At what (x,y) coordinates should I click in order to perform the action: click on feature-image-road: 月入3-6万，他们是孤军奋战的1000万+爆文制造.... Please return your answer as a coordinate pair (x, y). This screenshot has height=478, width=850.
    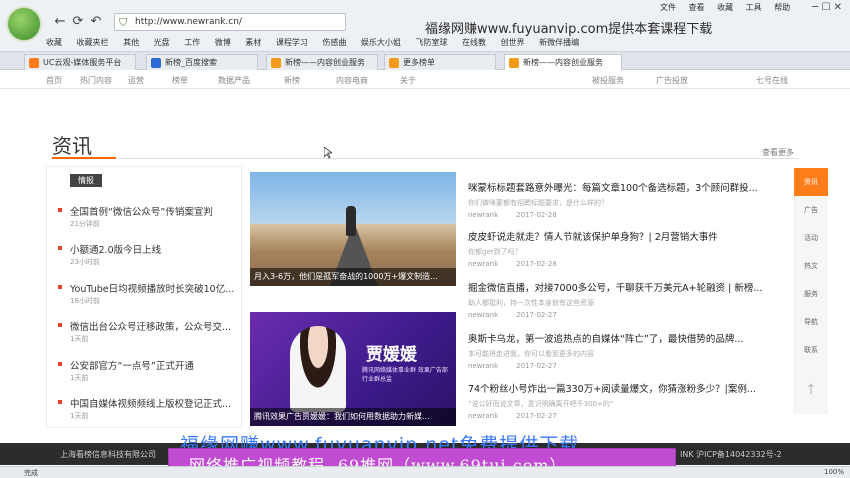
    Looking at the image, I should click on (353, 229).